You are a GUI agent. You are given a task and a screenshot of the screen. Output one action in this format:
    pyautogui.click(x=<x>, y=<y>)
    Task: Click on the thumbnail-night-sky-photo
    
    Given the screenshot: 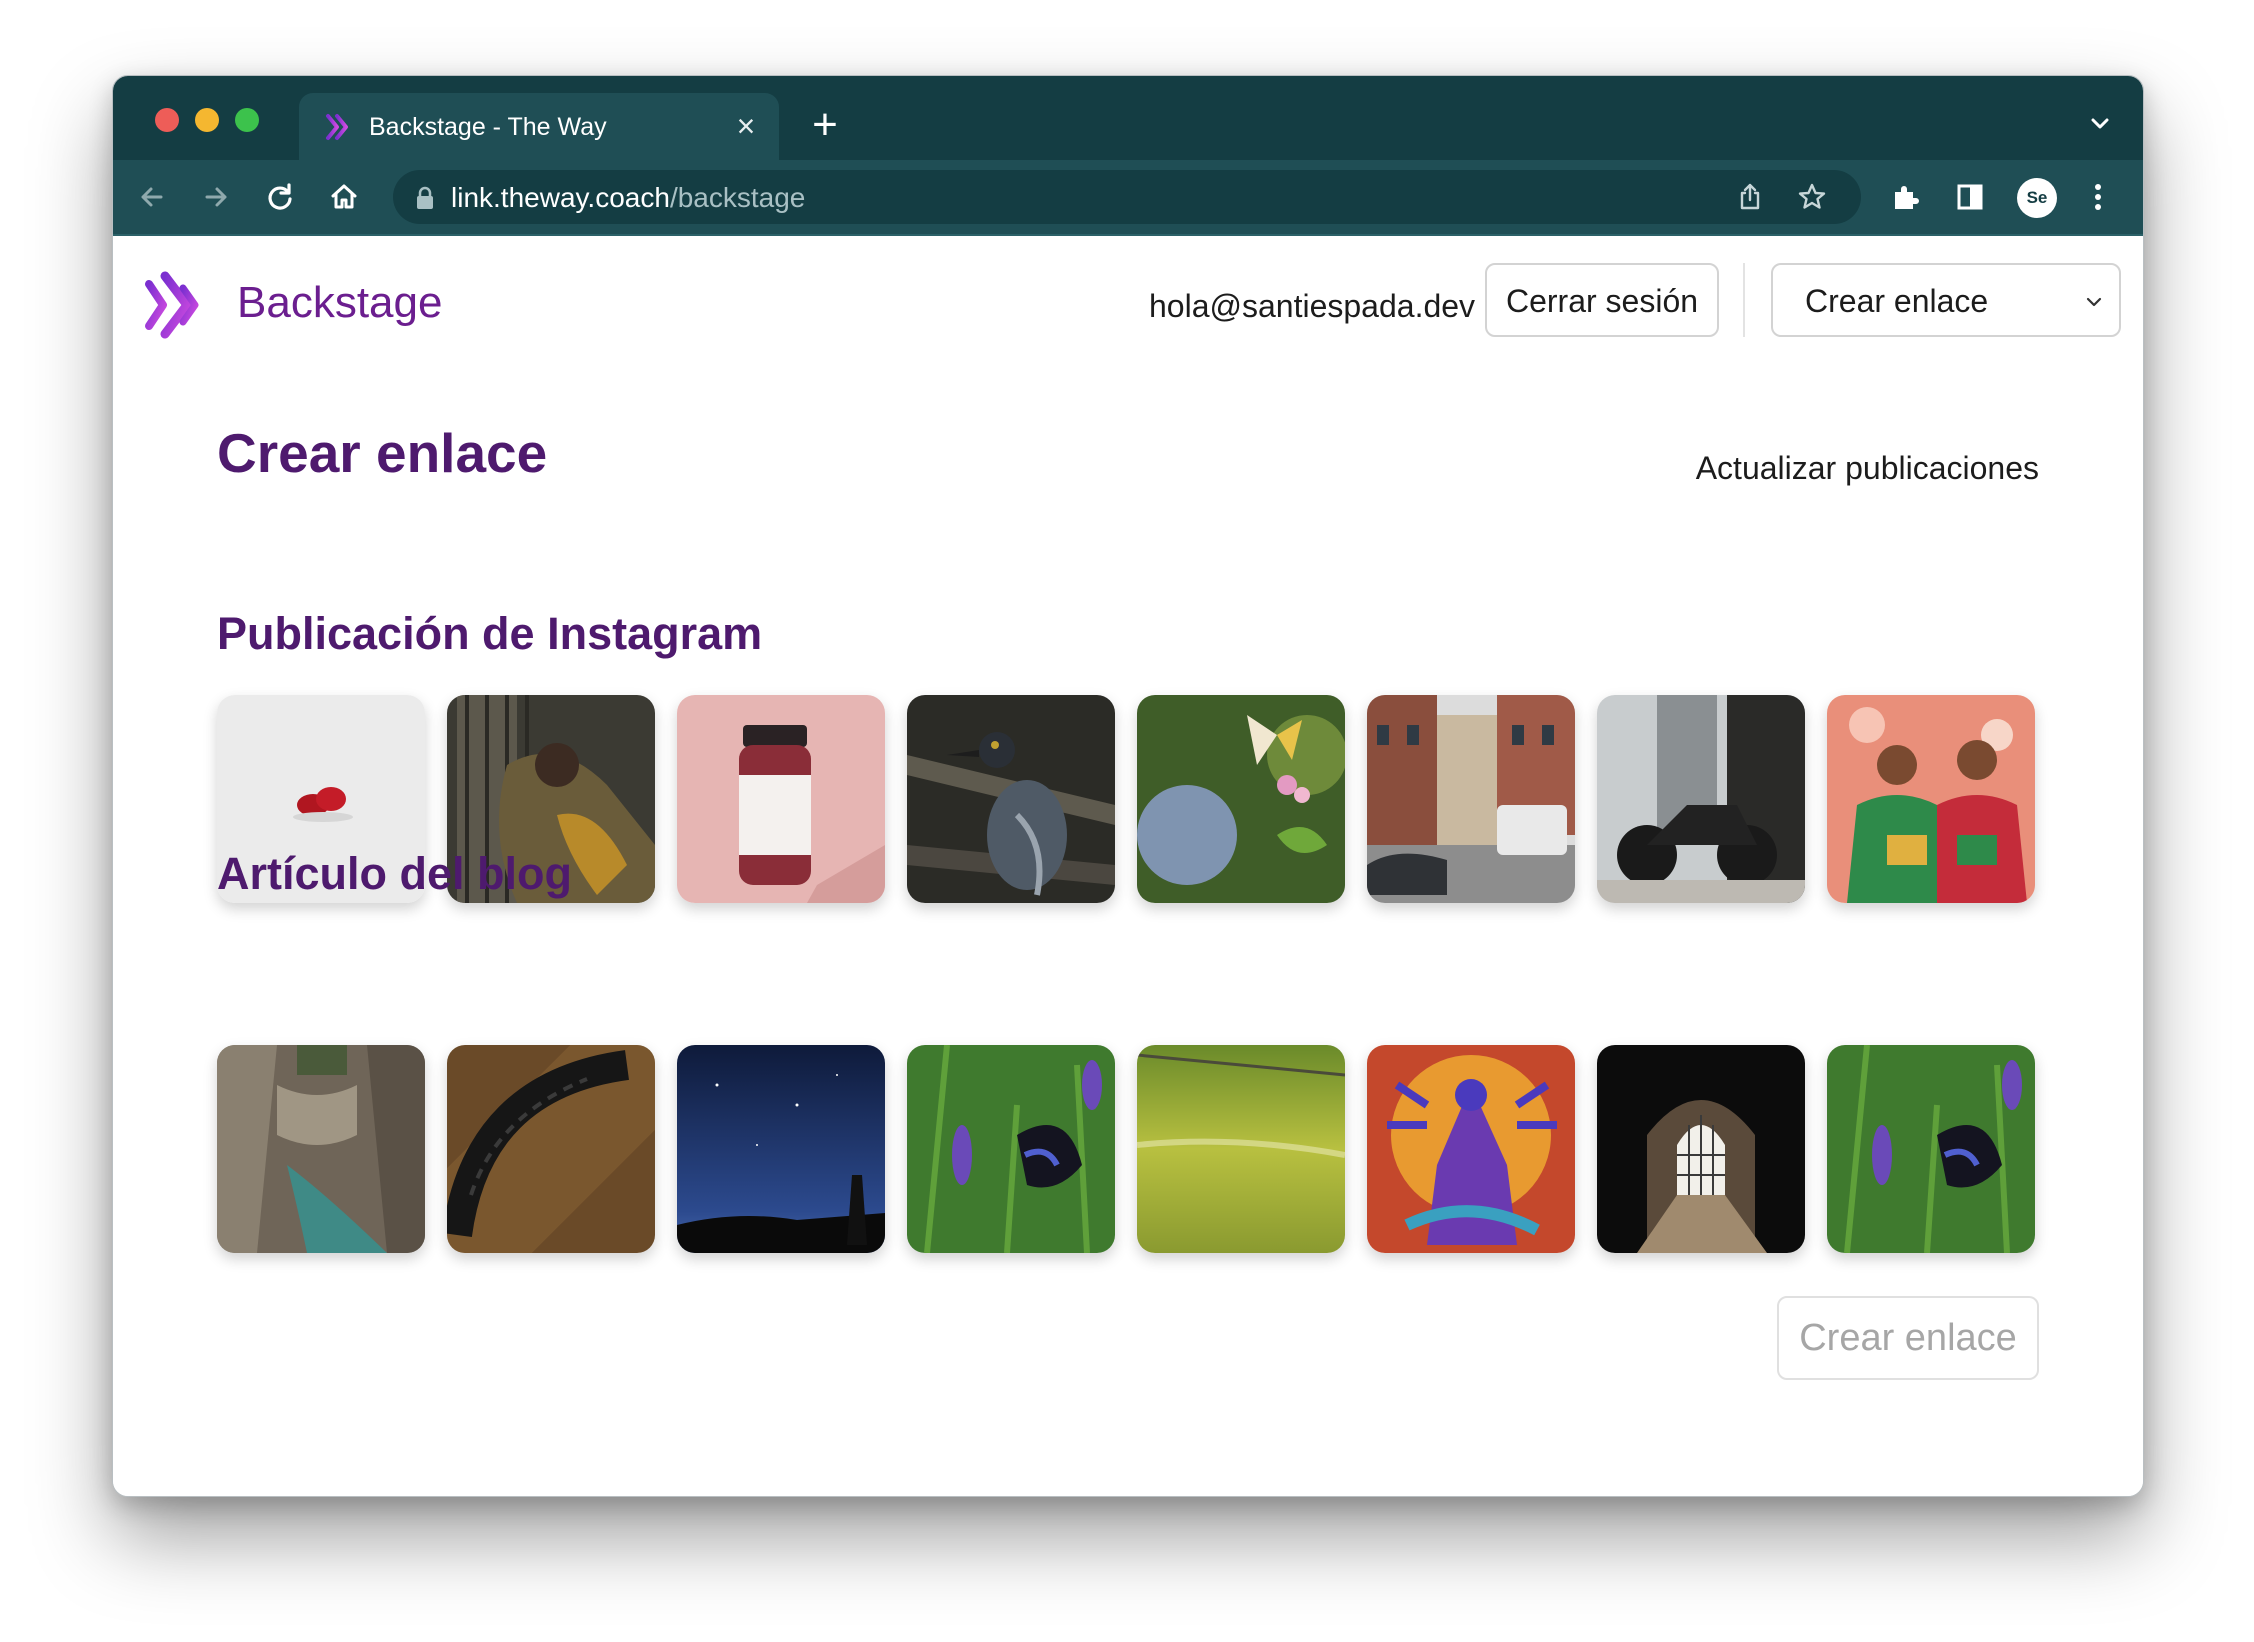 What is the action you would take?
    pyautogui.click(x=781, y=1149)
    